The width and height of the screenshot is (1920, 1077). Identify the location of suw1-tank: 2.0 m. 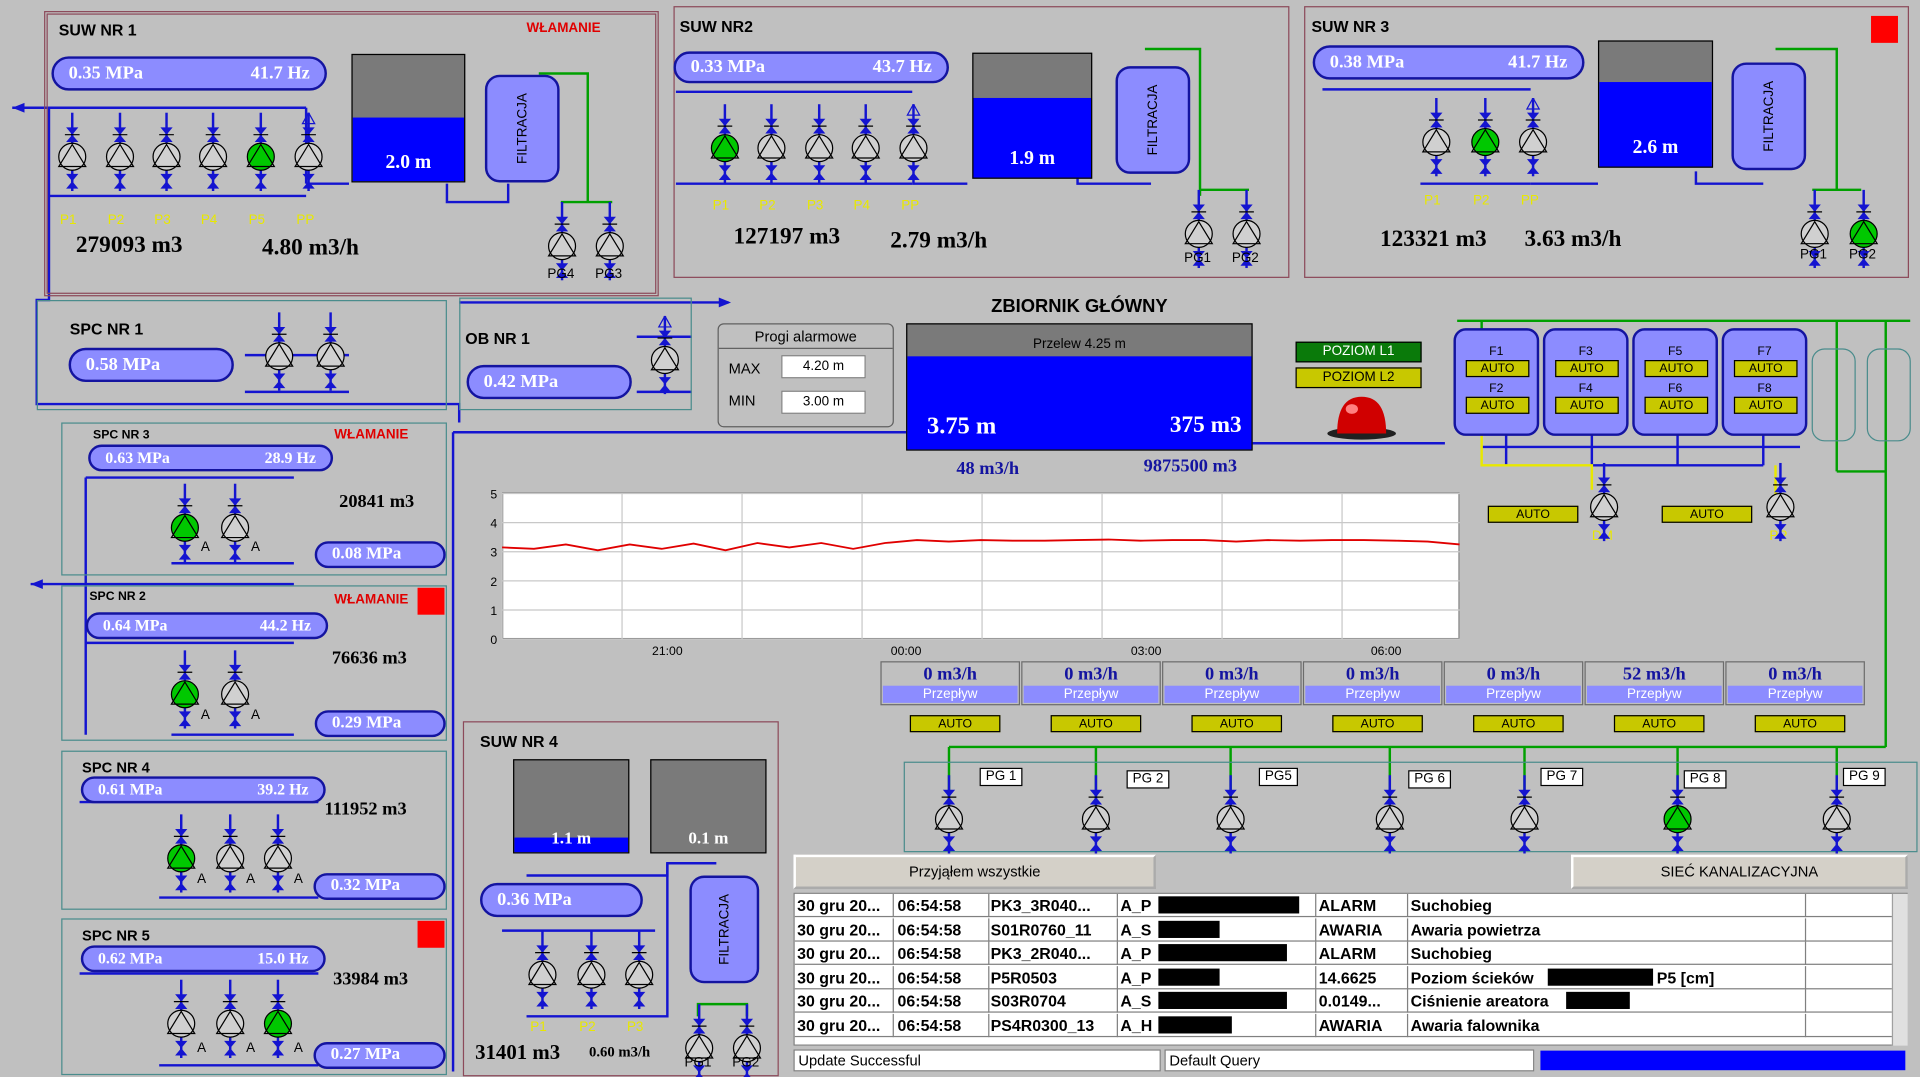
(408, 118).